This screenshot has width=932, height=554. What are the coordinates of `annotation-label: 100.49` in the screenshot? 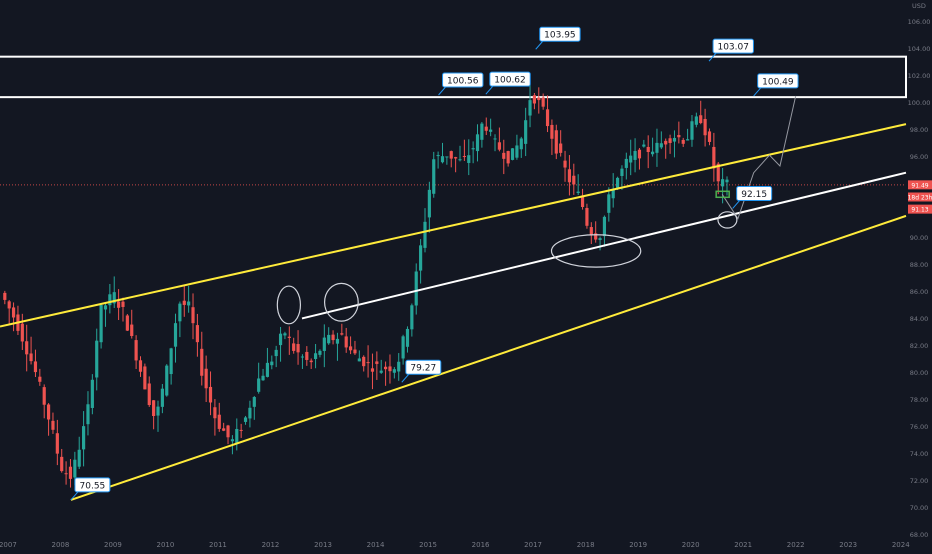 It's located at (778, 82).